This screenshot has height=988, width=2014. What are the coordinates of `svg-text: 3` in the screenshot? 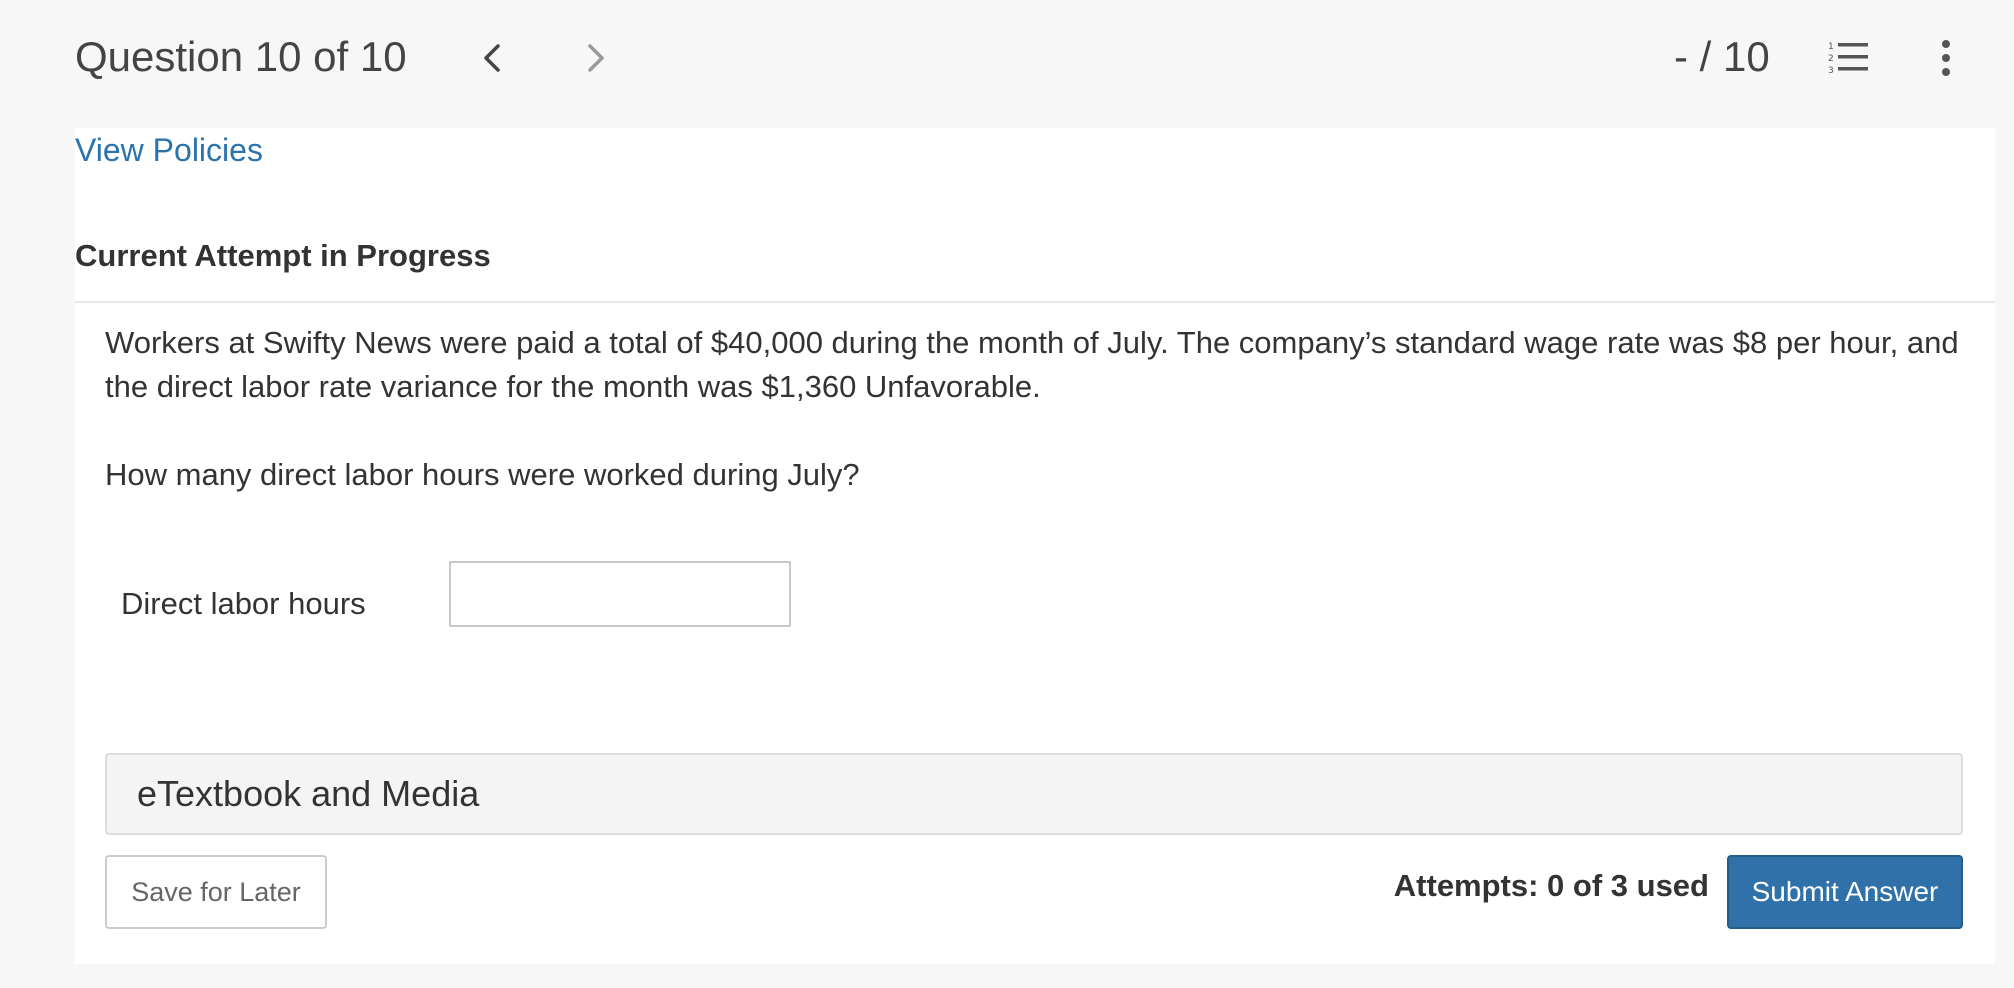 It's located at (1831, 71).